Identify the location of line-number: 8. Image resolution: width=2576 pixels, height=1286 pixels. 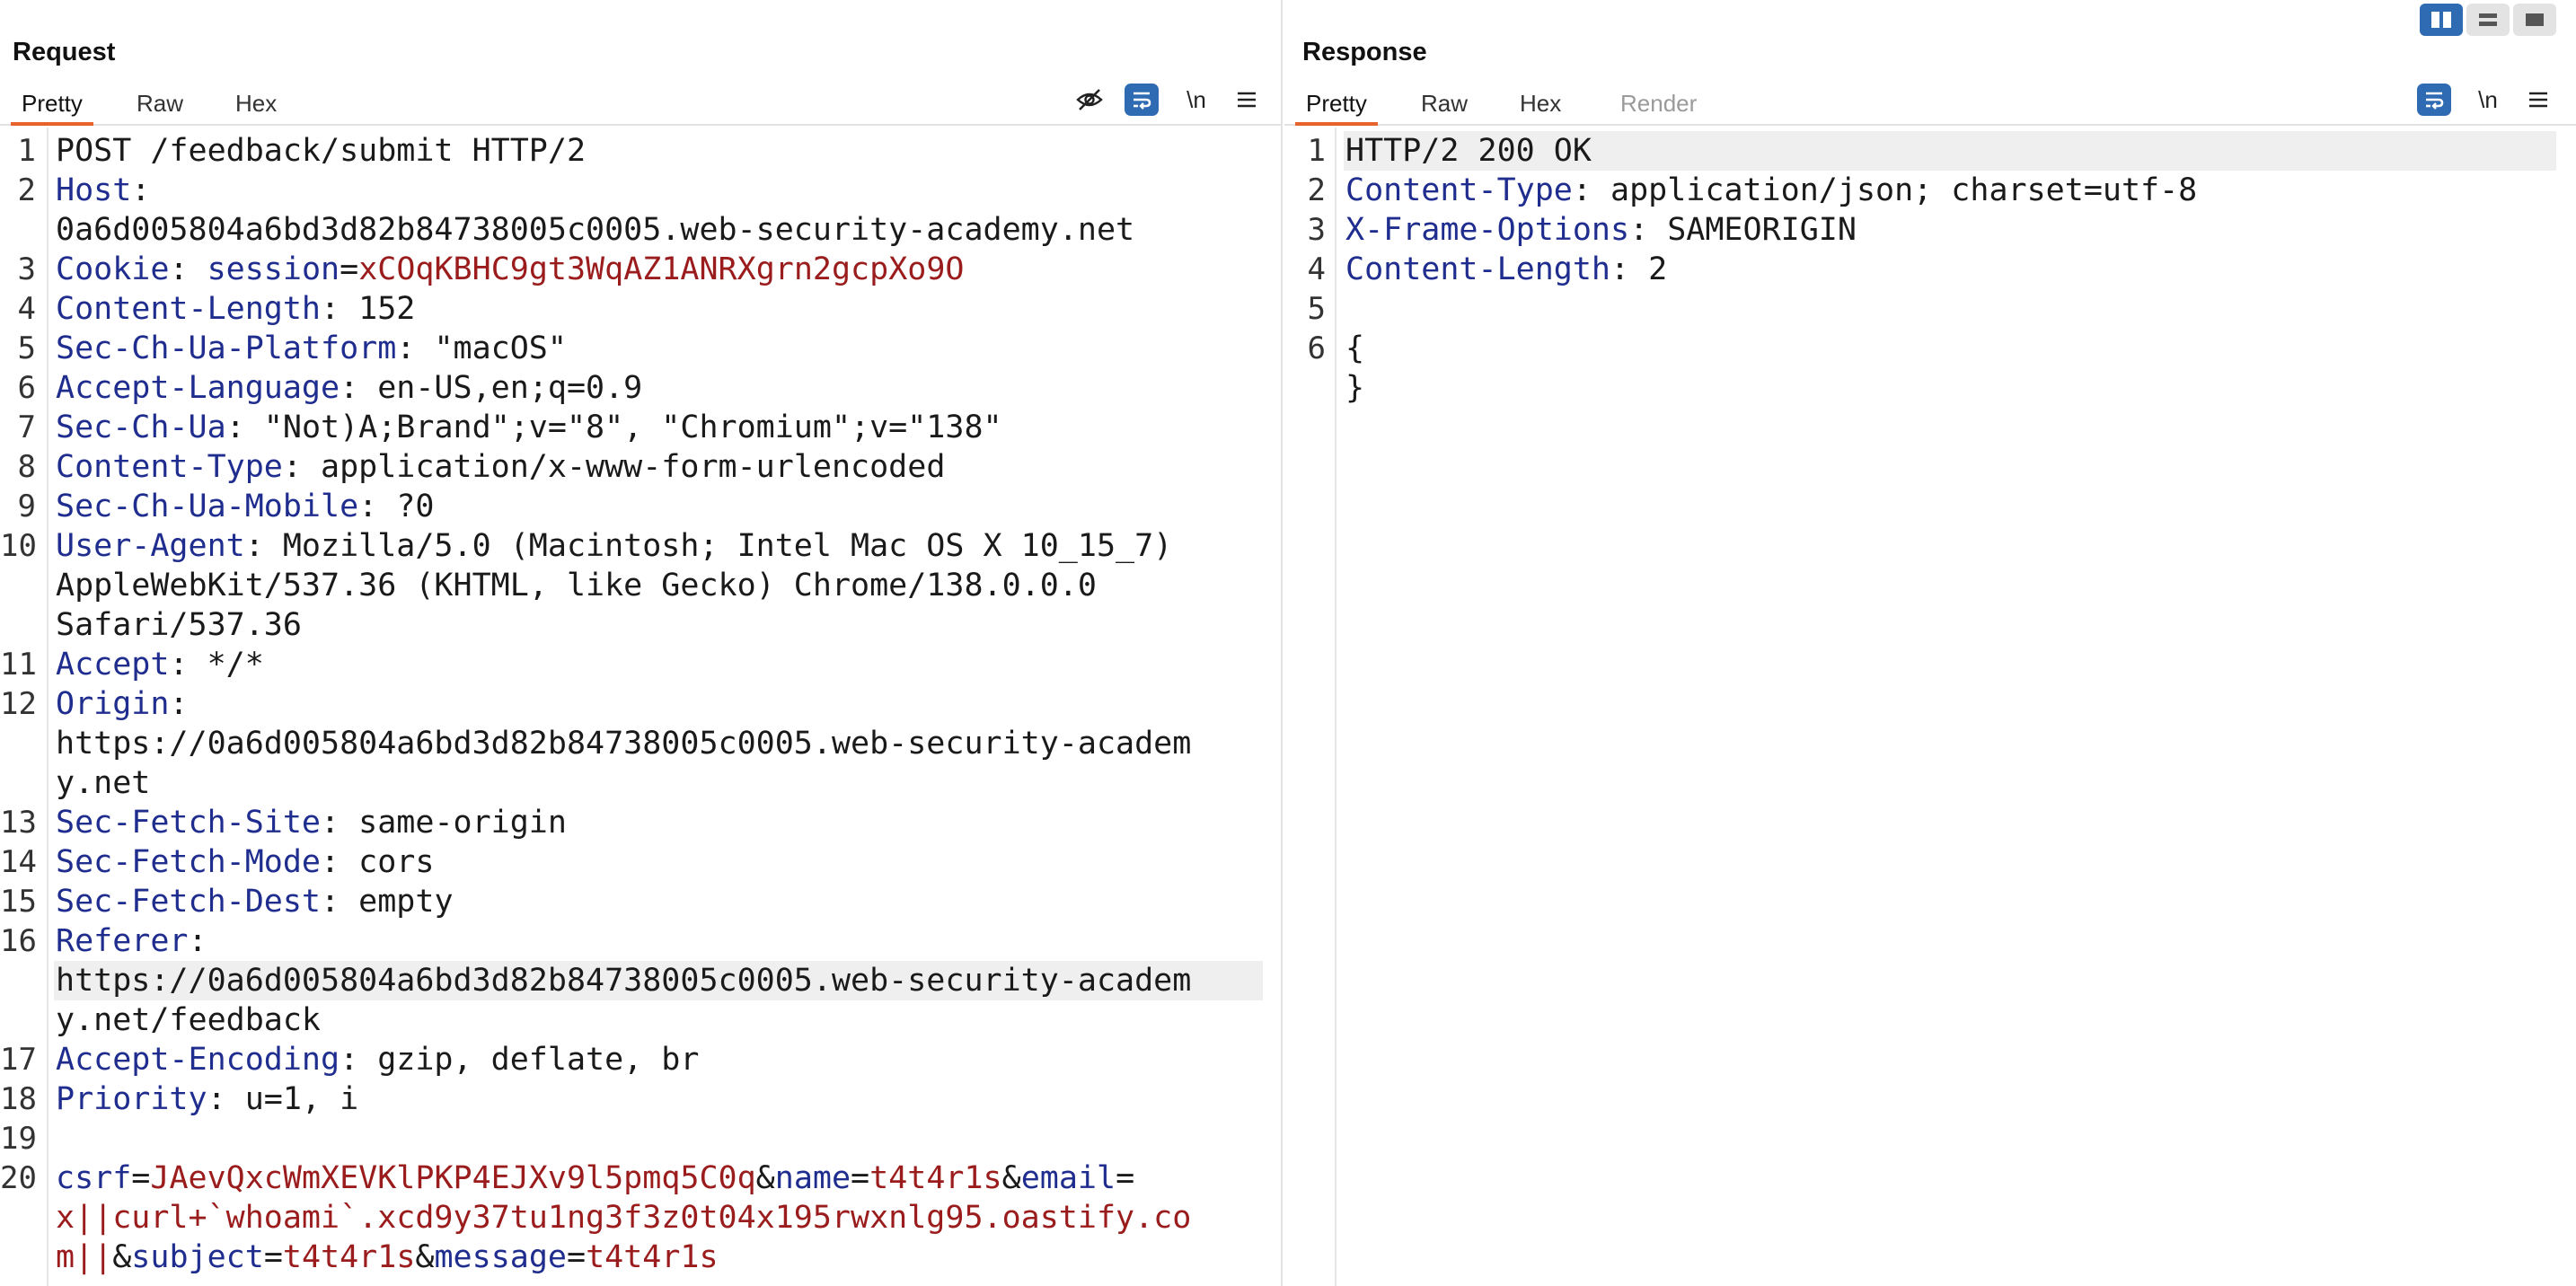
(26, 467).